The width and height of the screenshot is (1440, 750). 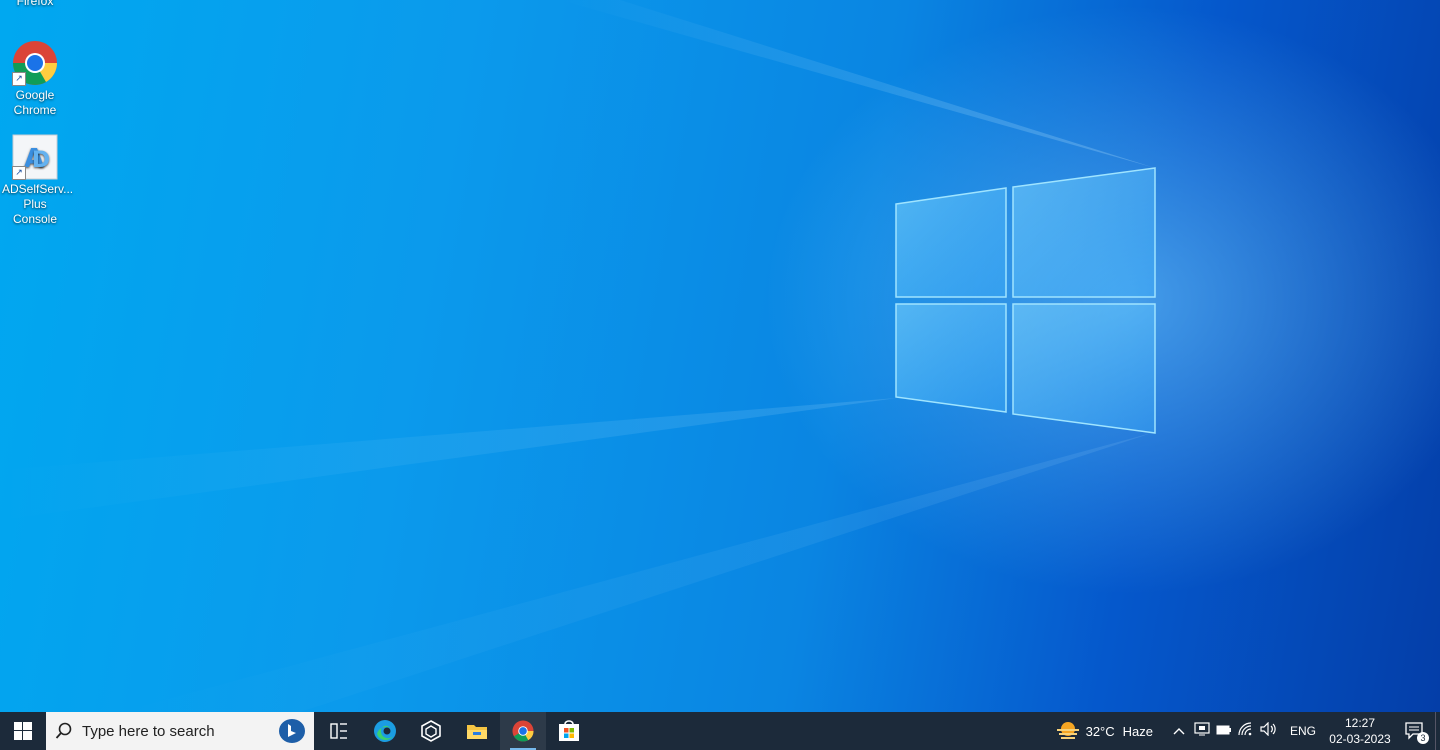 I want to click on chrome-icon, so click(x=523, y=731).